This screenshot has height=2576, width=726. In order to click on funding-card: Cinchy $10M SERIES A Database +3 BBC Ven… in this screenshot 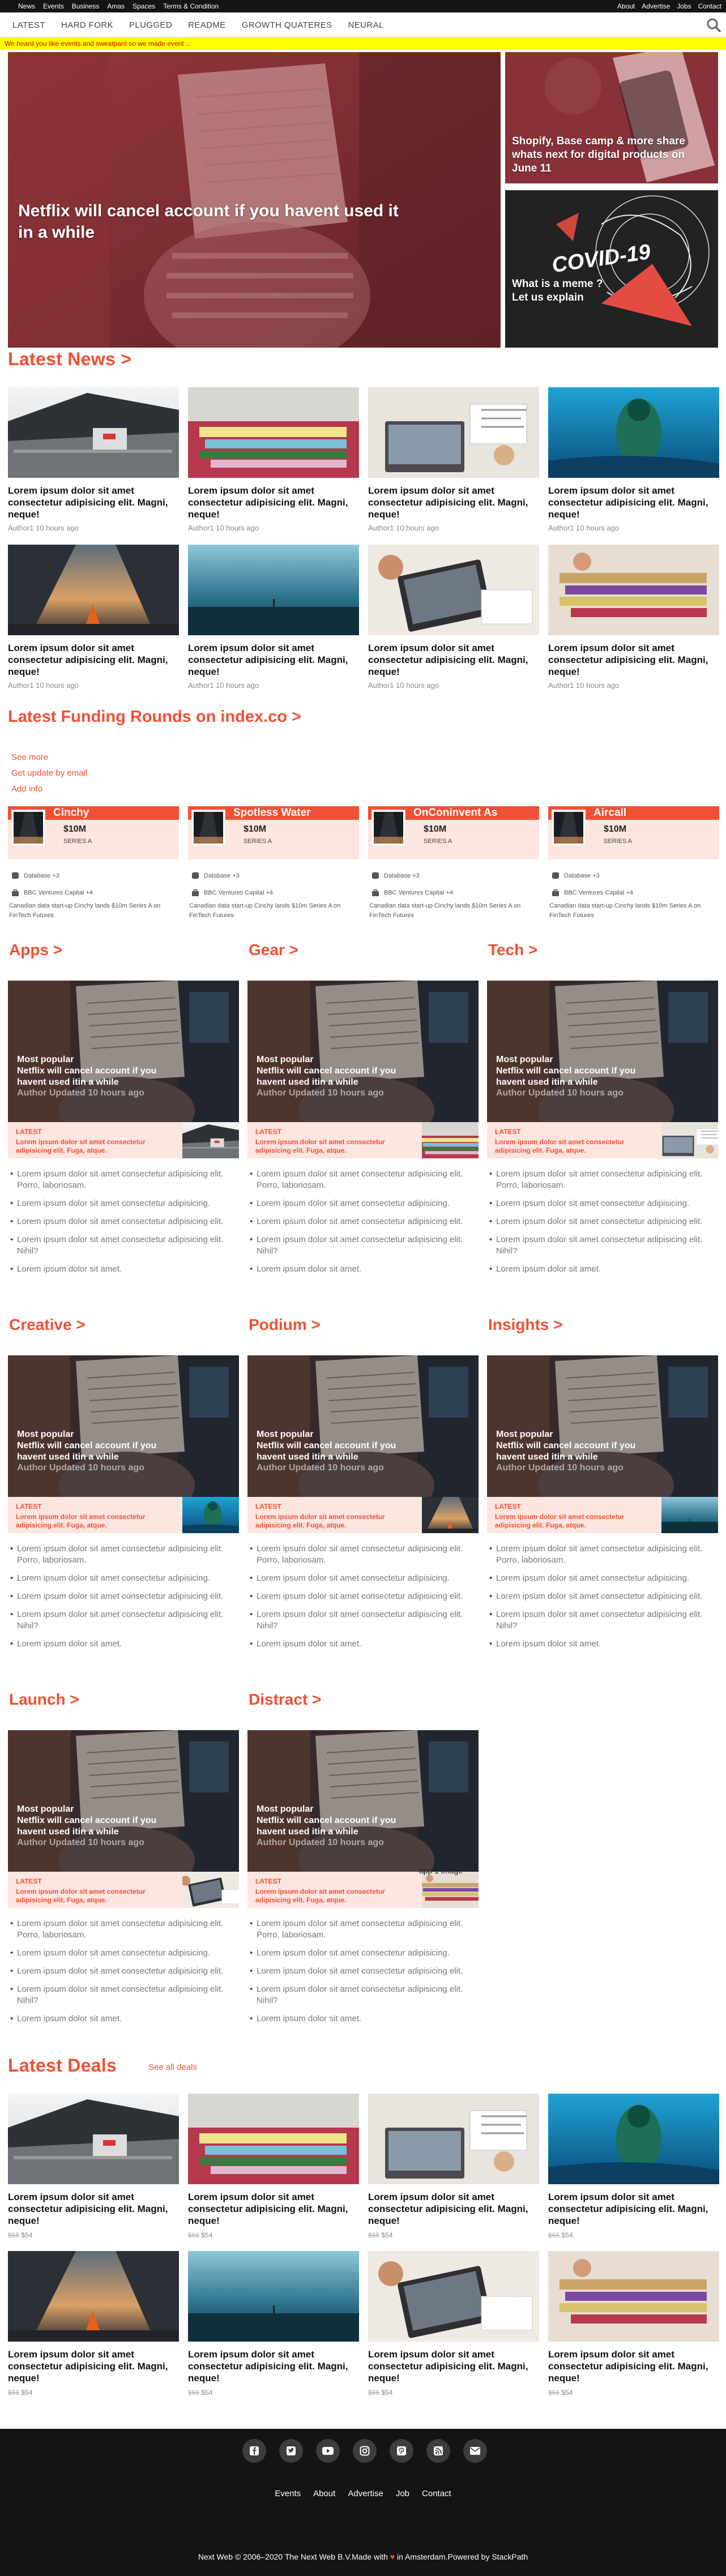, I will do `click(93, 863)`.